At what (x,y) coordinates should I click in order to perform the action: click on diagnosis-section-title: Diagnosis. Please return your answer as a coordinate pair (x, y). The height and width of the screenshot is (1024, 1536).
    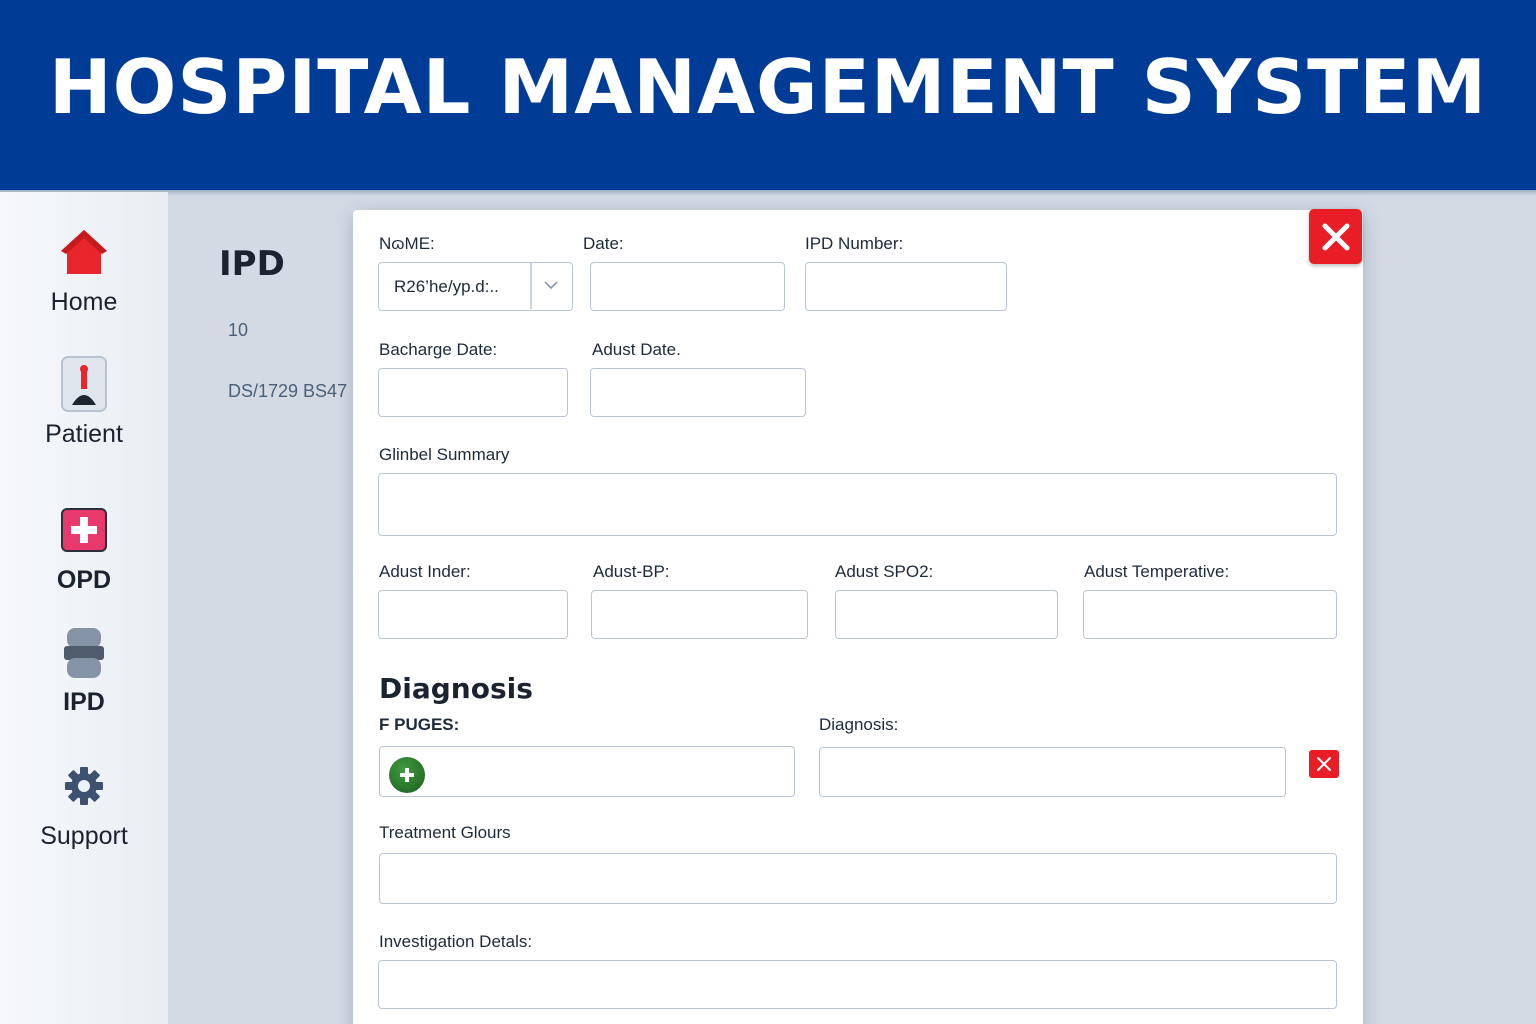
    Looking at the image, I should click on (456, 688).